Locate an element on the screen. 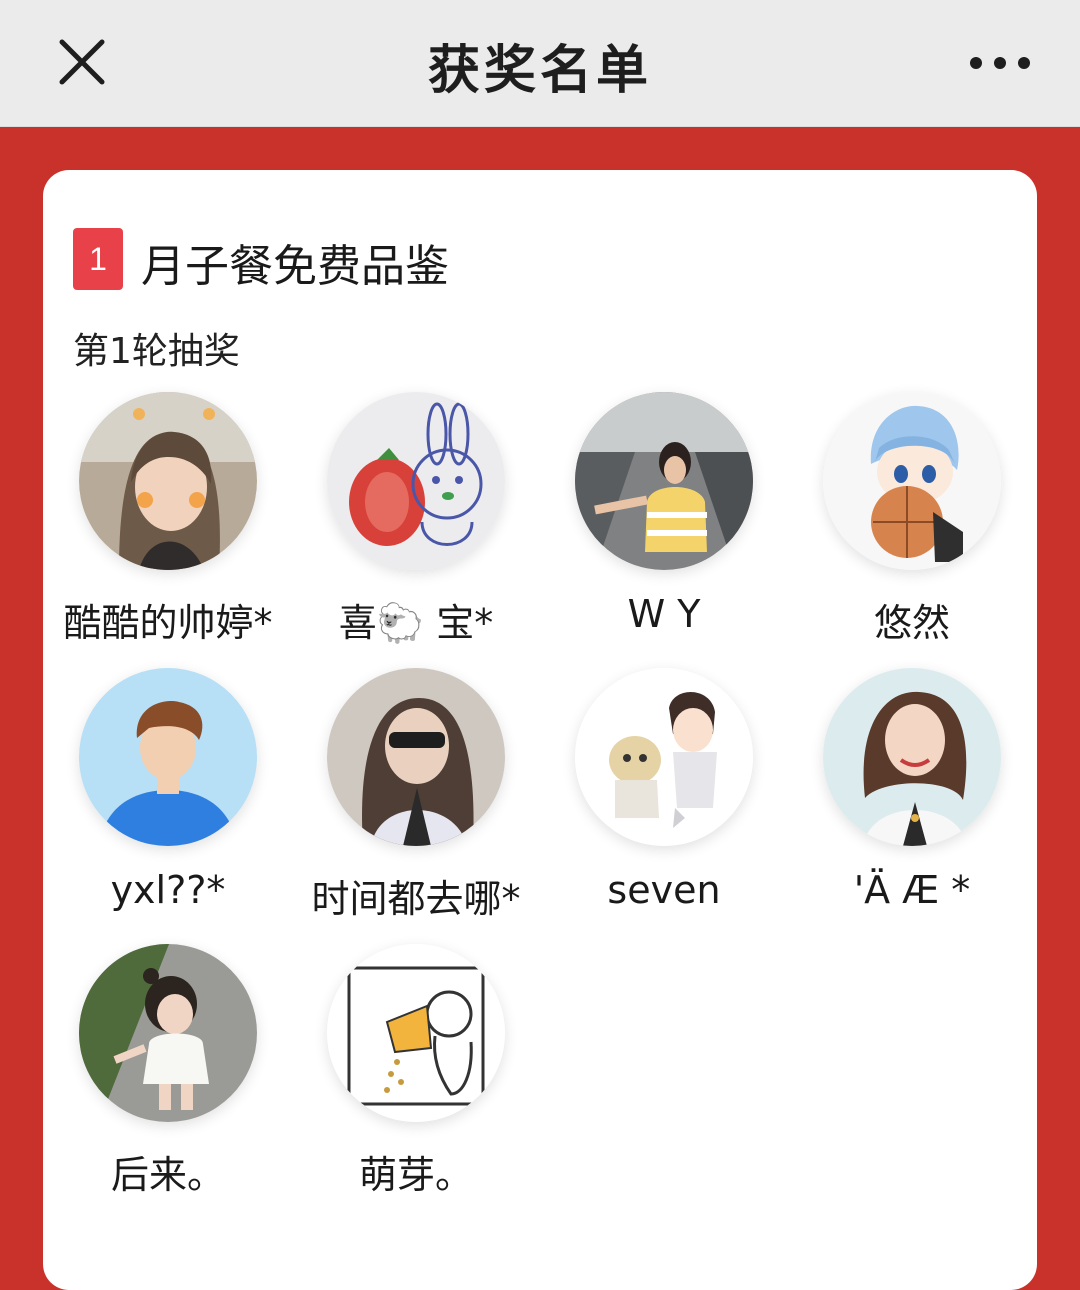  winner-name: yxl??* is located at coordinates (168, 890).